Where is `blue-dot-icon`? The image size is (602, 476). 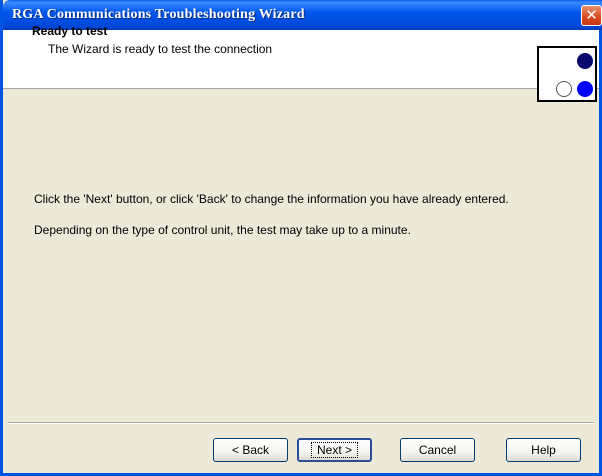 blue-dot-icon is located at coordinates (585, 89).